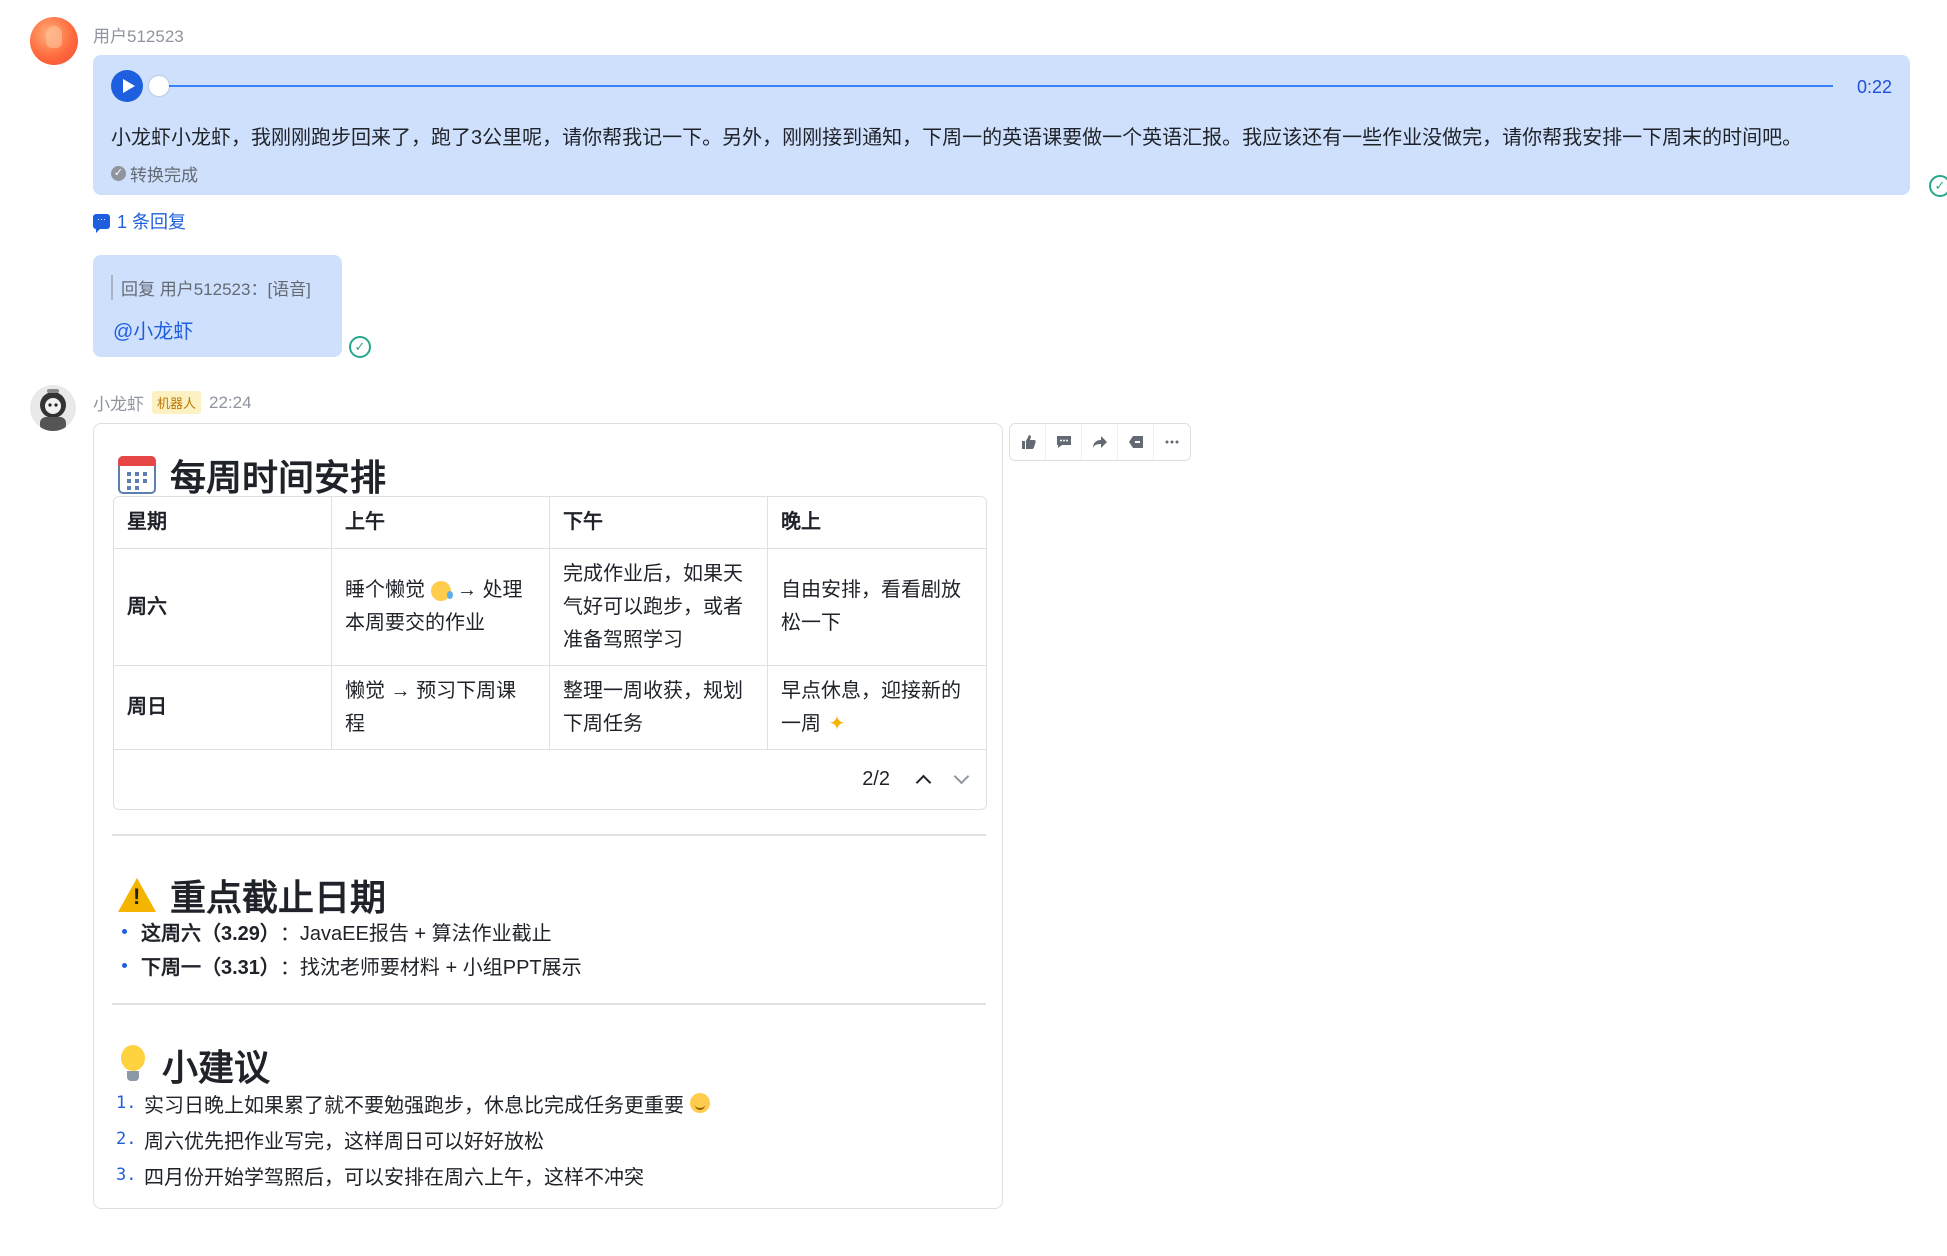 This screenshot has height=1256, width=1947. I want to click on table-header-cell: 星期, so click(223, 522).